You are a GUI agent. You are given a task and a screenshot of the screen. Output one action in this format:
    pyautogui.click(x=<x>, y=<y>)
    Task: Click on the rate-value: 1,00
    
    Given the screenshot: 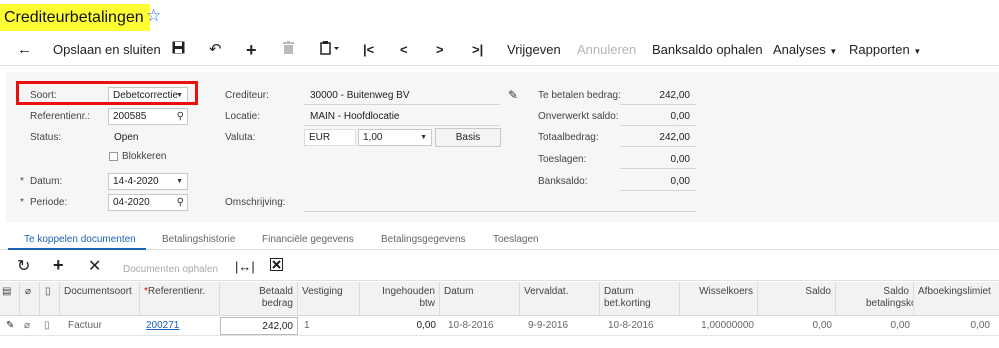 What is the action you would take?
    pyautogui.click(x=373, y=137)
    